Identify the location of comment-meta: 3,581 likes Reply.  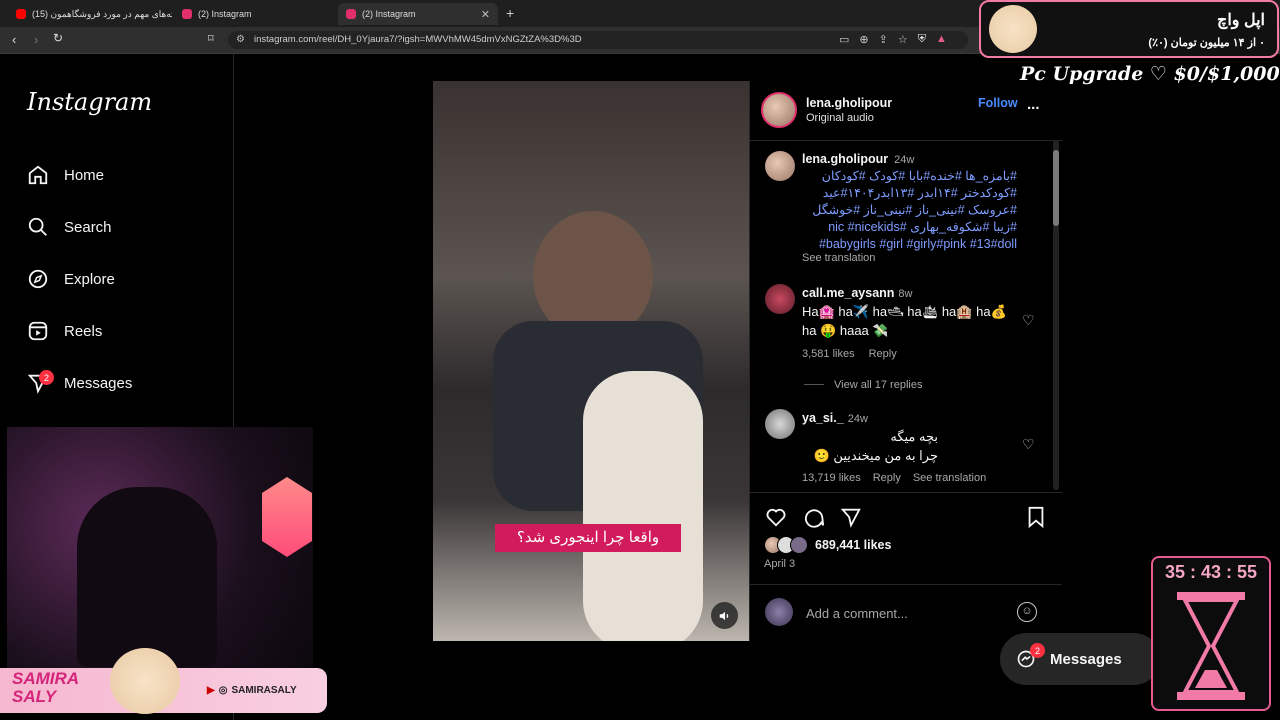
(849, 354).